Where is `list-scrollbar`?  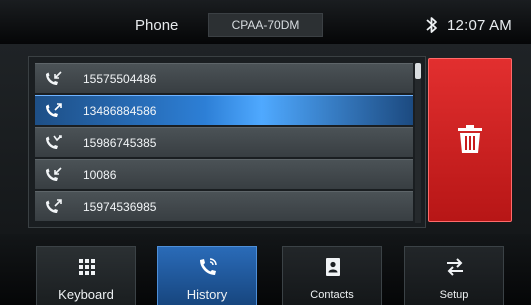
list-scrollbar is located at coordinates (418, 143).